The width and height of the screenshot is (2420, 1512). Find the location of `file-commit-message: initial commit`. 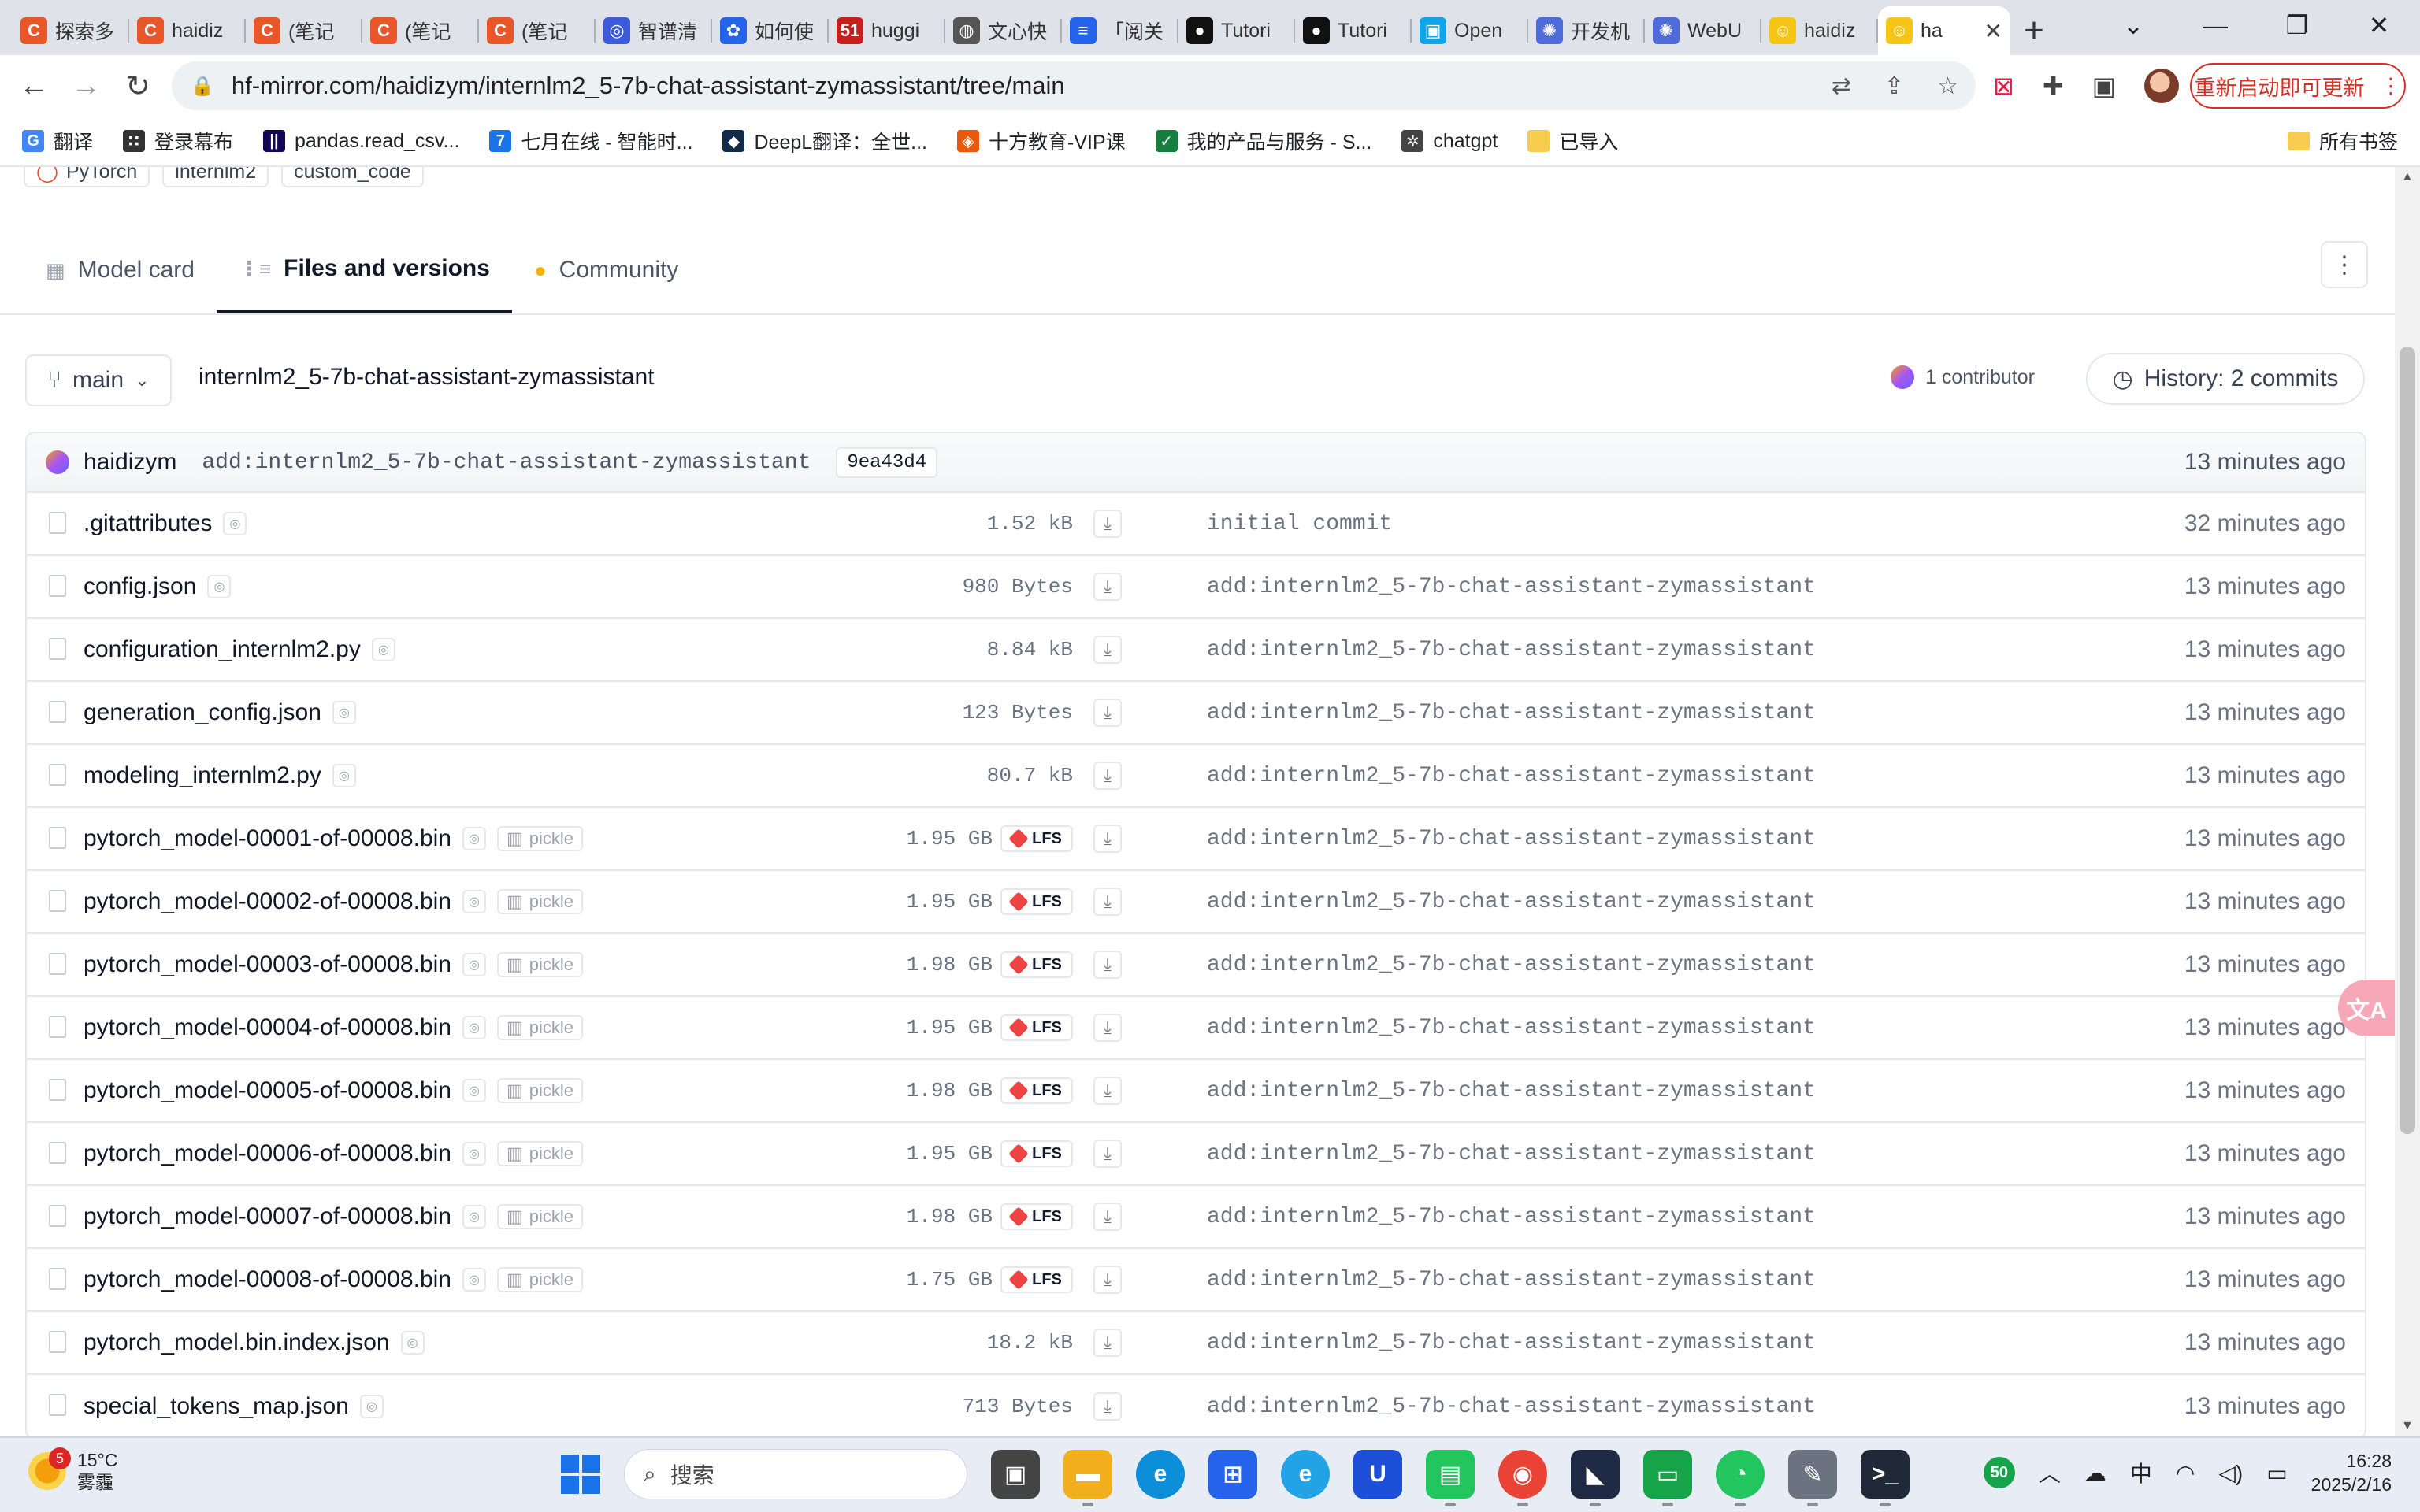

file-commit-message: initial commit is located at coordinates (1299, 524).